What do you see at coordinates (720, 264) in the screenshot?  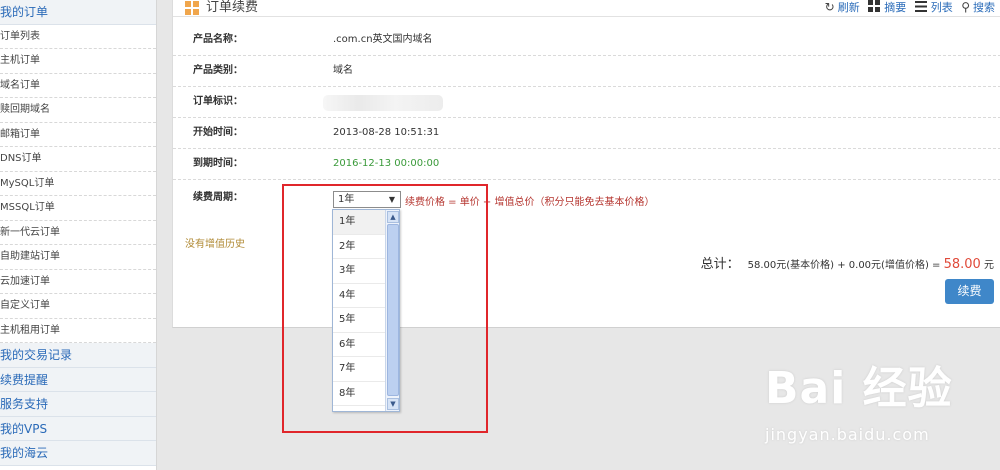 I see `total-label: 总计：` at bounding box center [720, 264].